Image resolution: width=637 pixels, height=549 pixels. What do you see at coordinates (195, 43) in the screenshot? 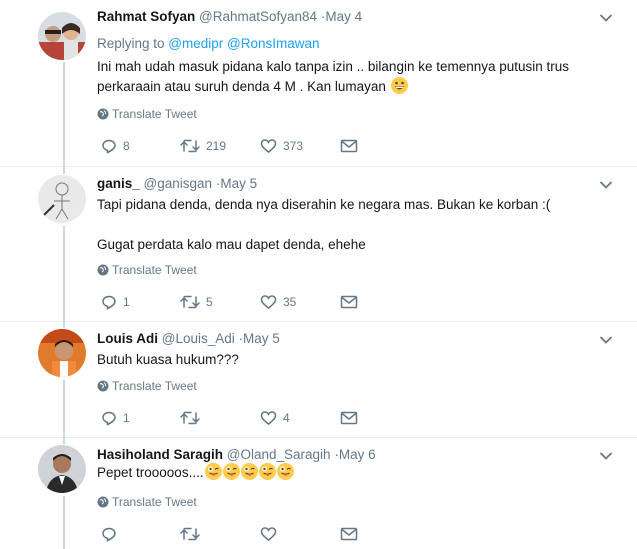
I see `mention-link: @medipr` at bounding box center [195, 43].